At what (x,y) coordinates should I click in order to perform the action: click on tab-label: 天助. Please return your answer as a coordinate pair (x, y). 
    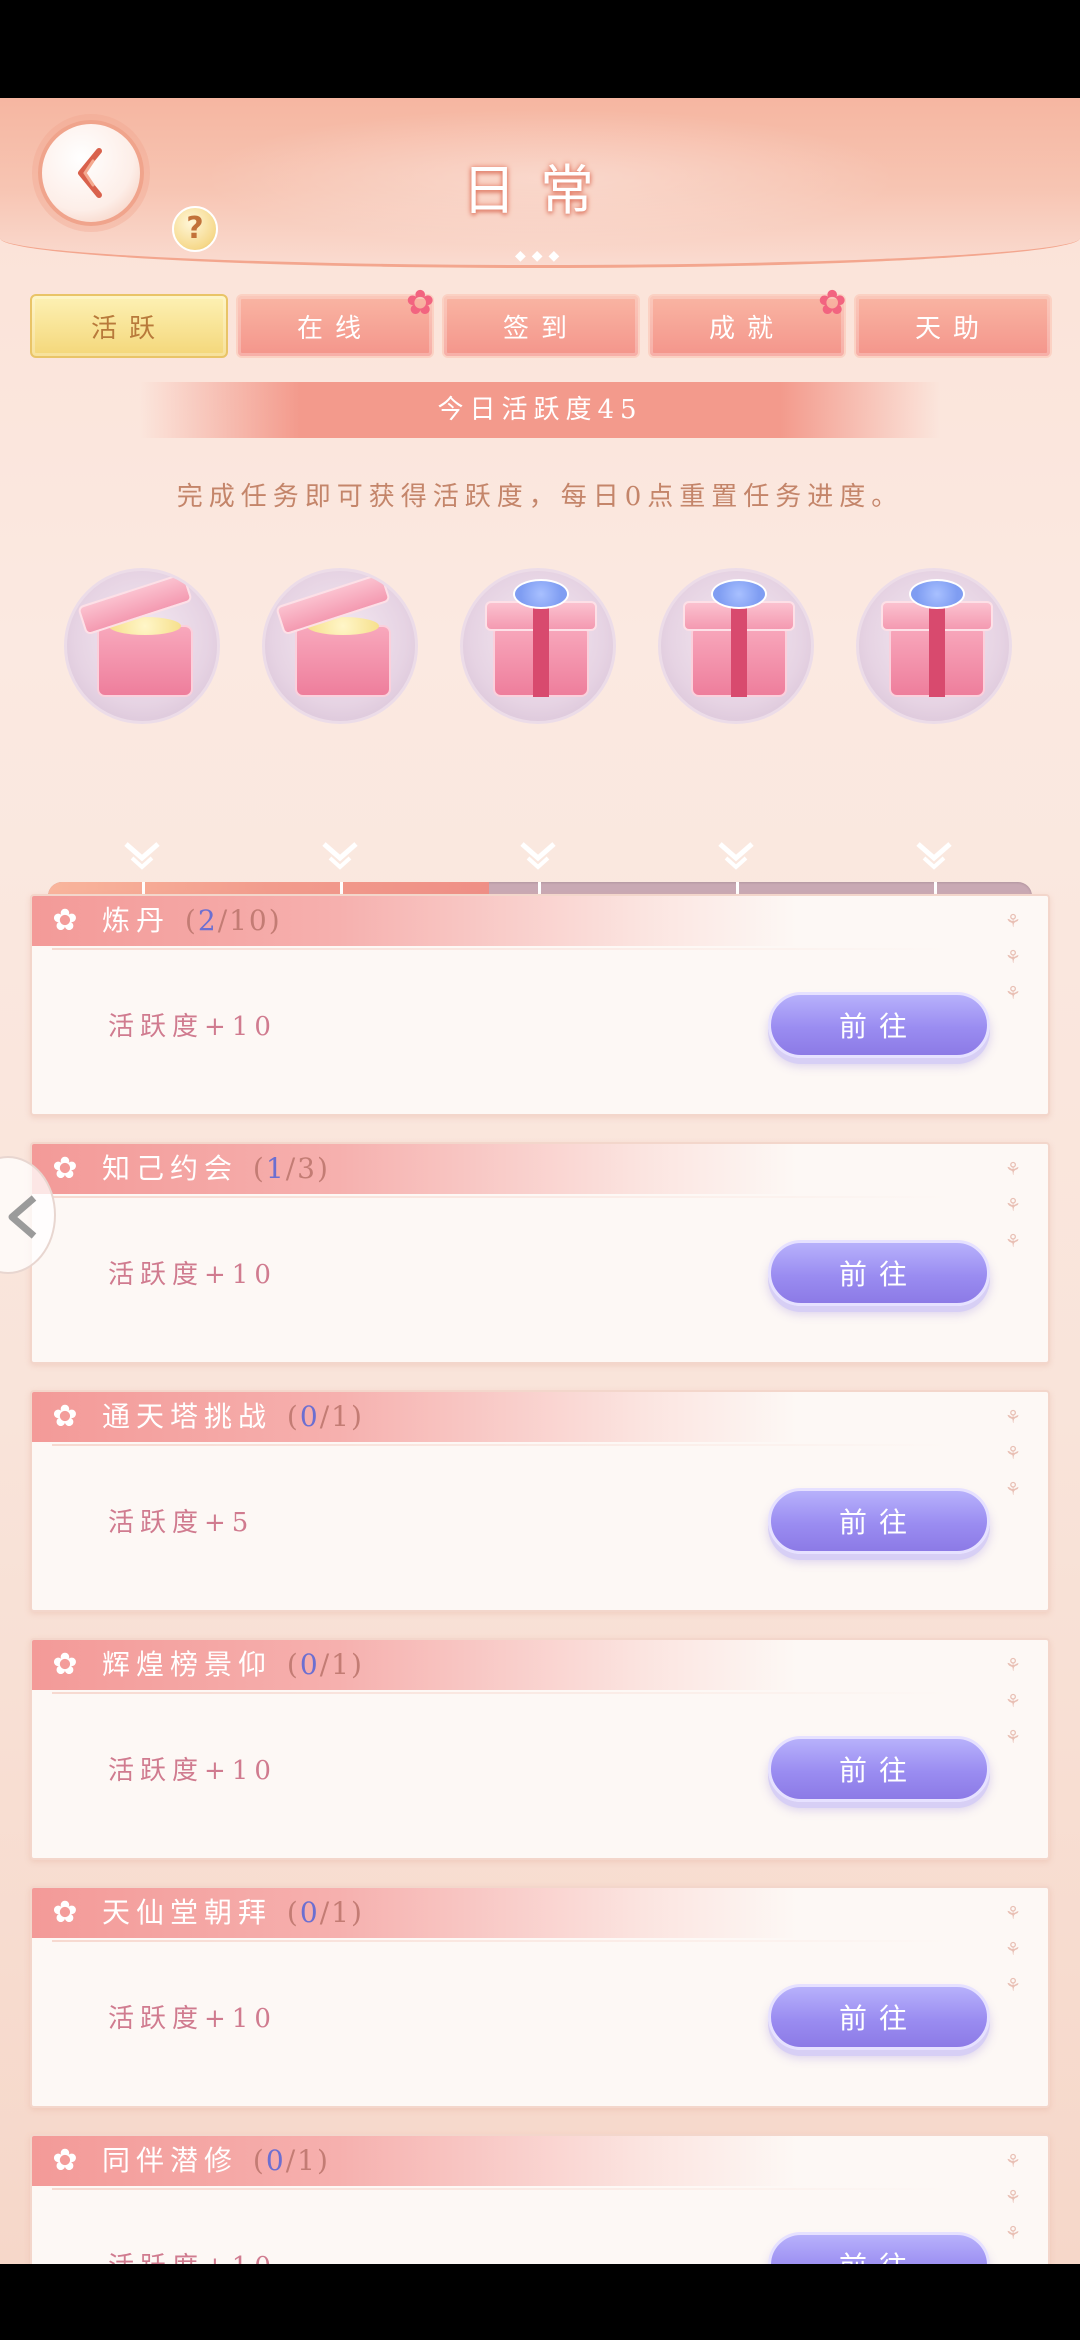
    Looking at the image, I should click on (952, 328).